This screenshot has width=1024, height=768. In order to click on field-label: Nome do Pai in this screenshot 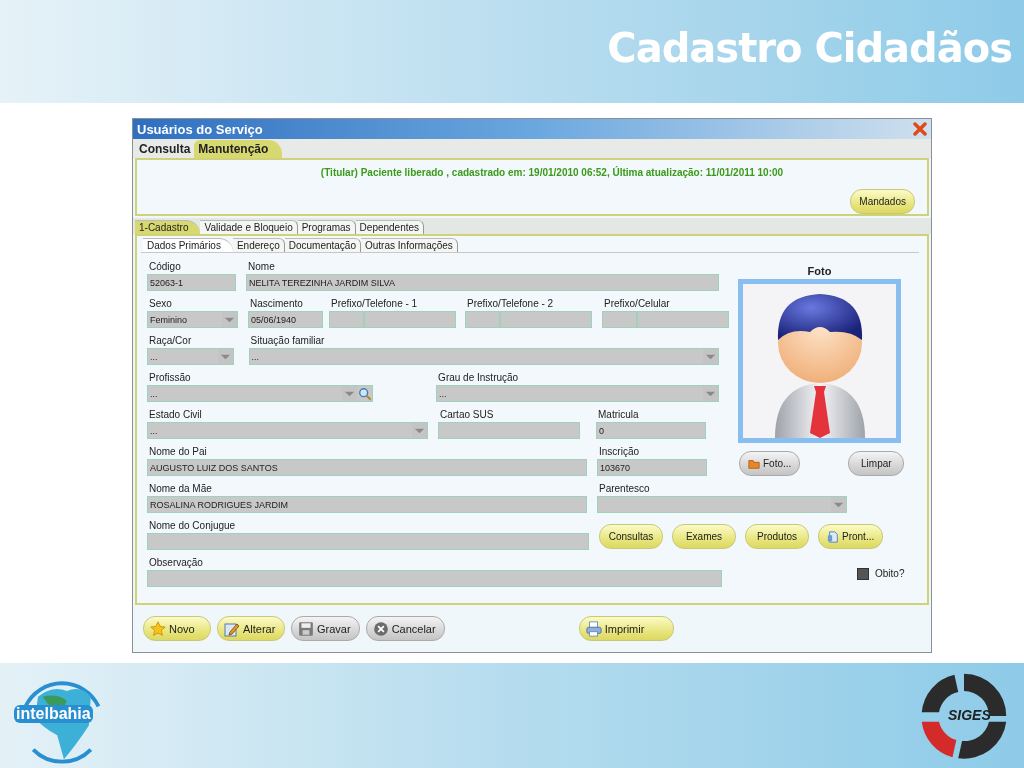, I will do `click(178, 452)`.